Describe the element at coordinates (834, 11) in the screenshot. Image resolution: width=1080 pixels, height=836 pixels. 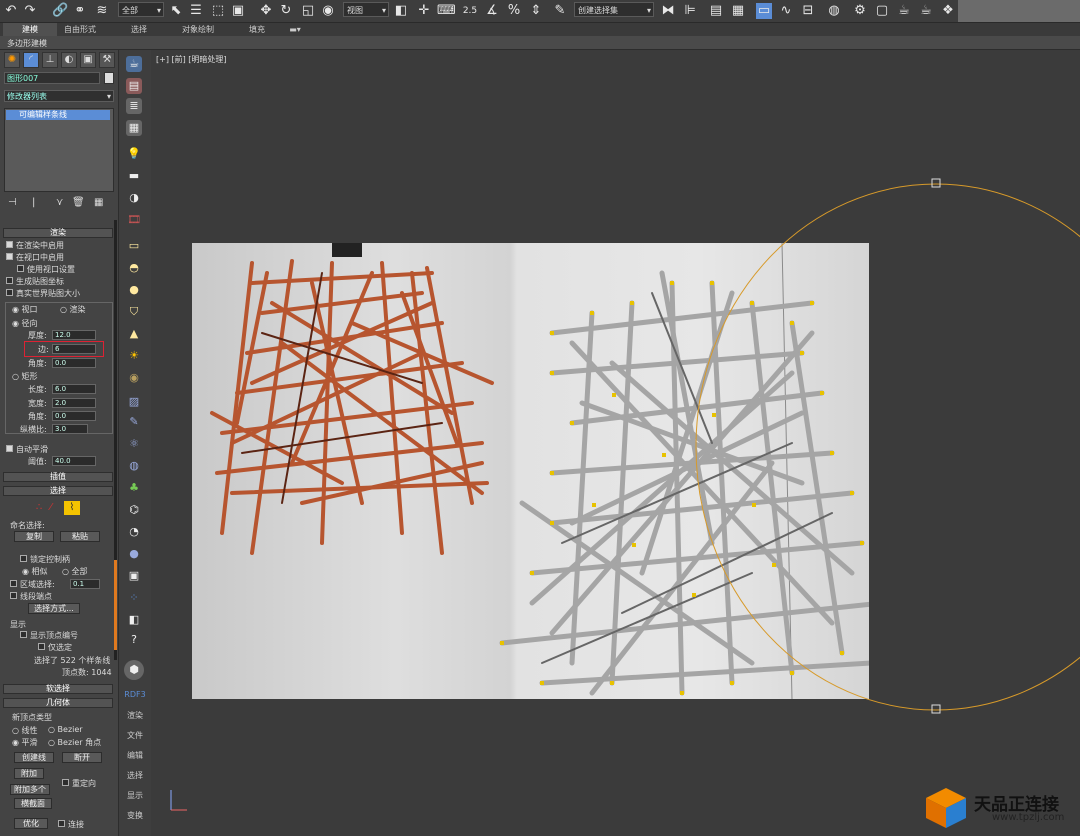
I see `material-editor-icon: ◍` at that location.